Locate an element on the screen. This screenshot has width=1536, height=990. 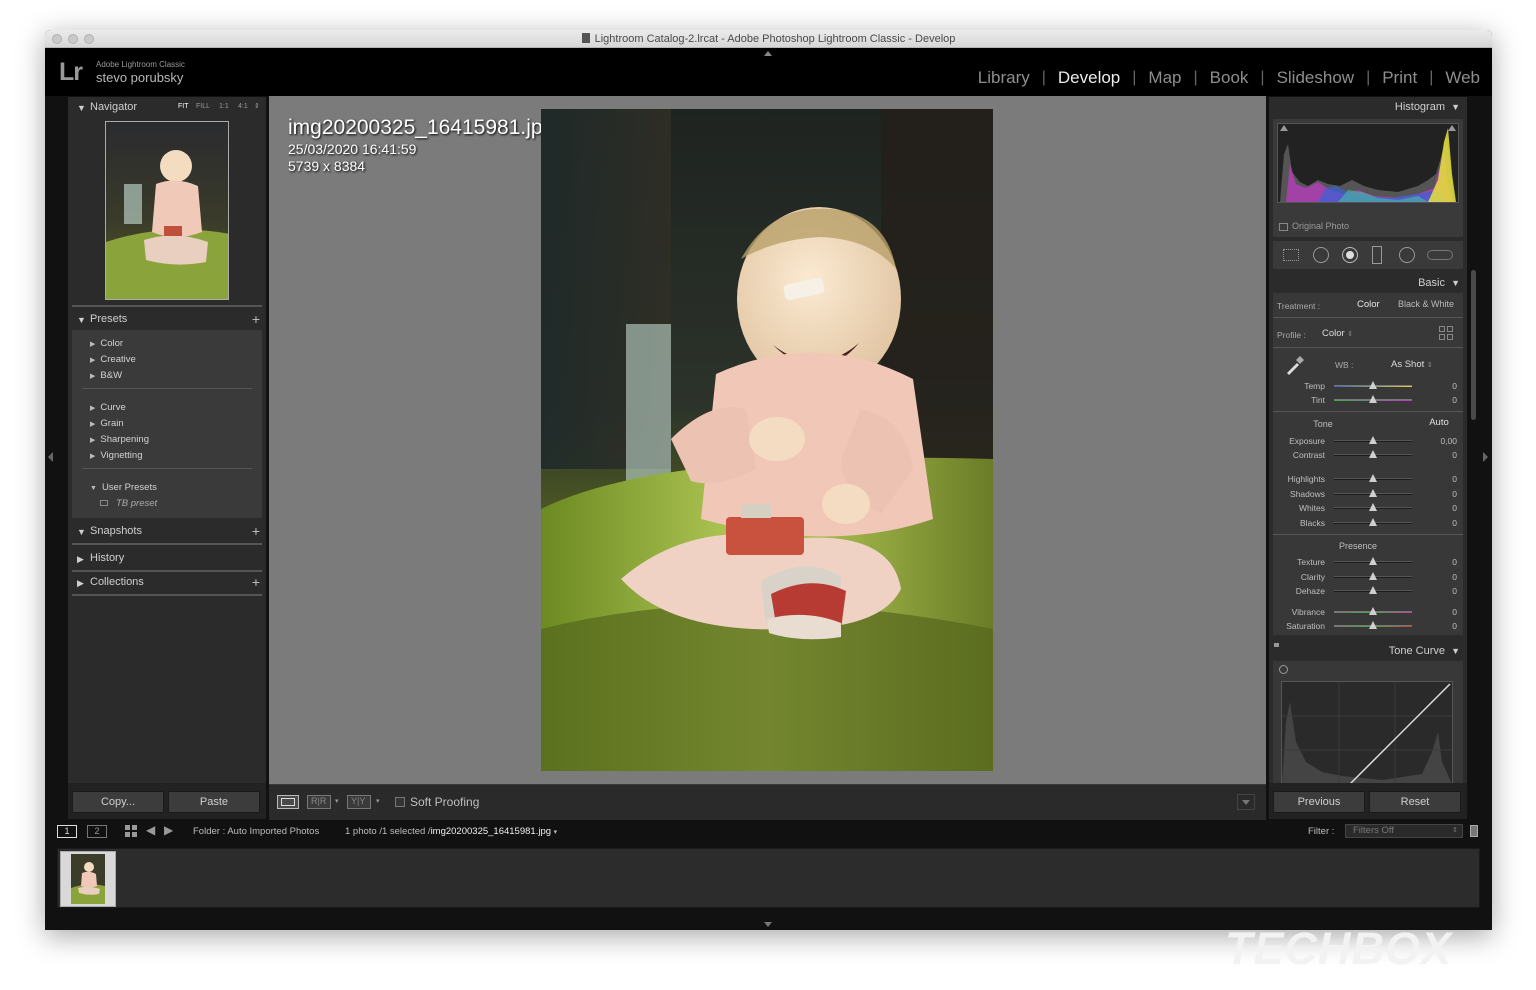
spot-removal-icon is located at coordinates (1321, 255).